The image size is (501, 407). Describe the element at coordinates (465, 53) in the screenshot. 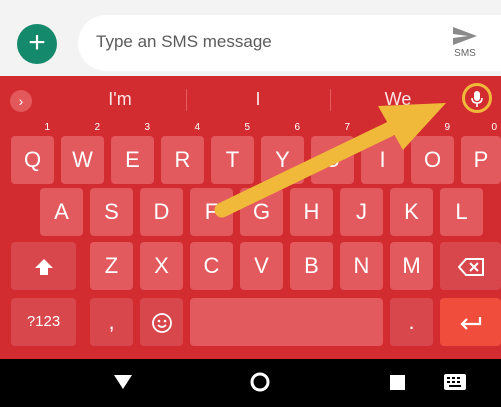

I see `send-sms-label: SMS` at that location.